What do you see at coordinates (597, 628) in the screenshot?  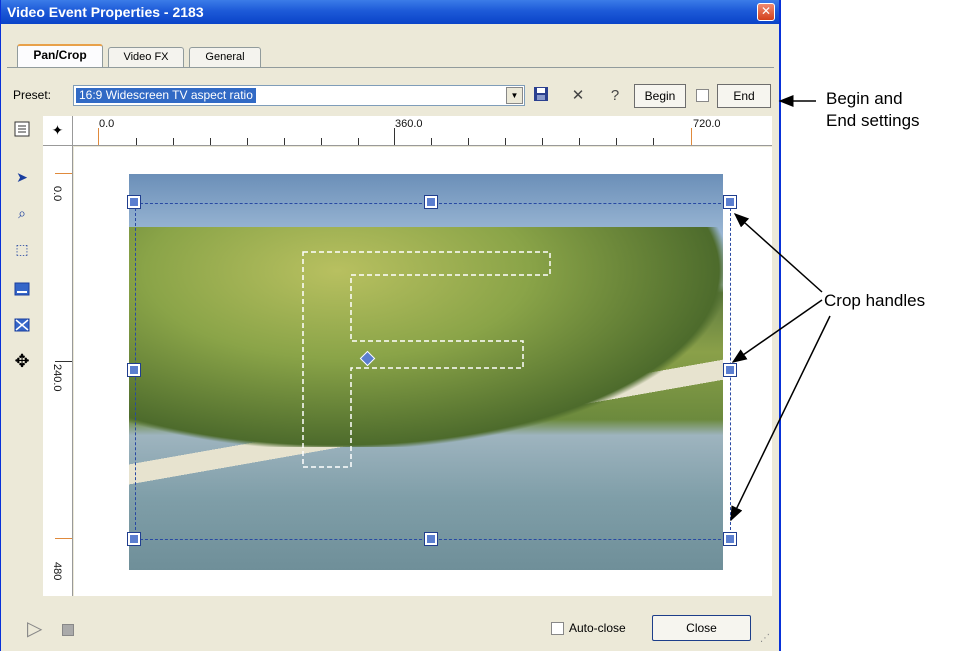 I see `auto-close-label: Auto-close` at bounding box center [597, 628].